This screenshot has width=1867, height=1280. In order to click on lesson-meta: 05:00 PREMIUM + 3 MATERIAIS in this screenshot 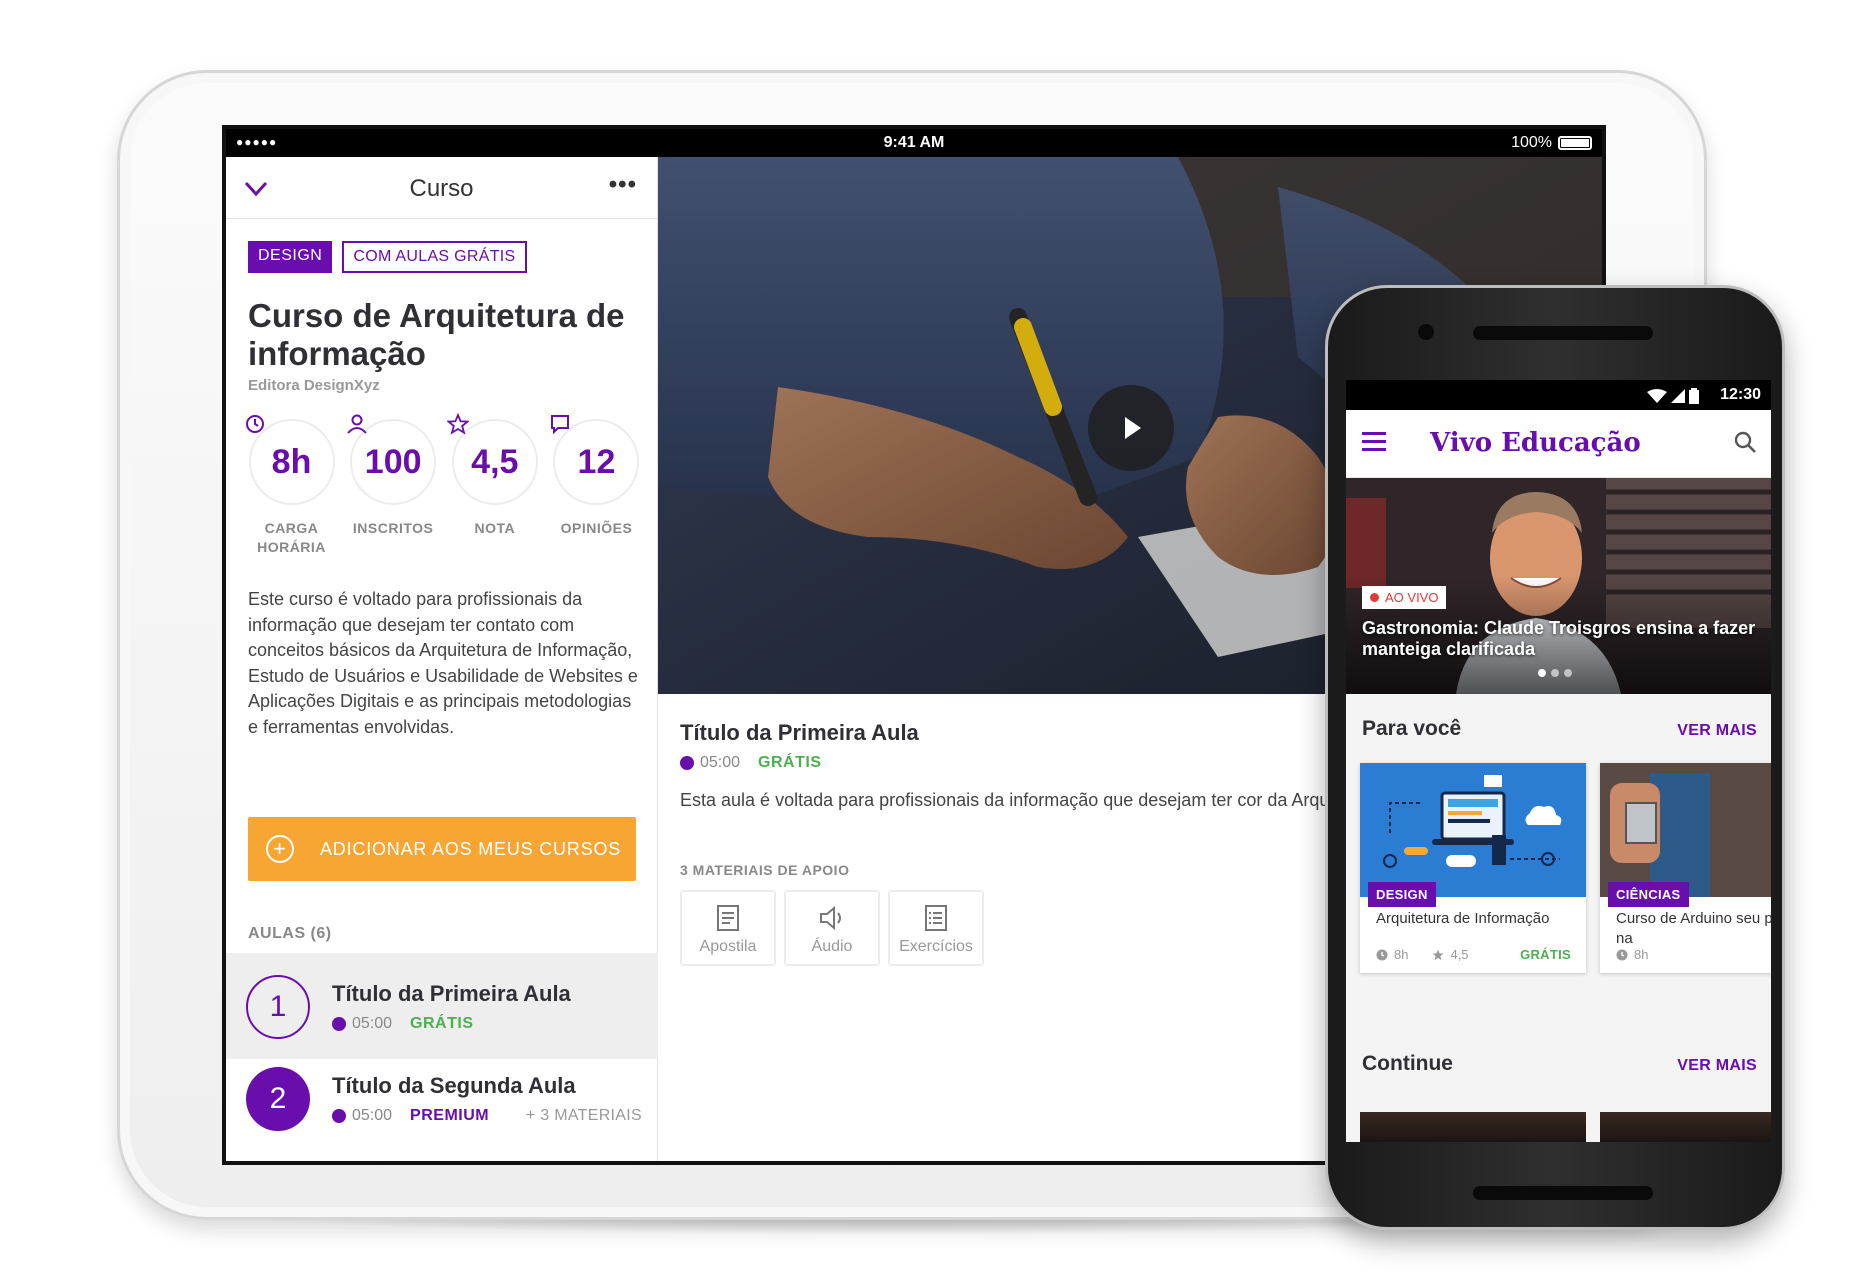, I will do `click(487, 1116)`.